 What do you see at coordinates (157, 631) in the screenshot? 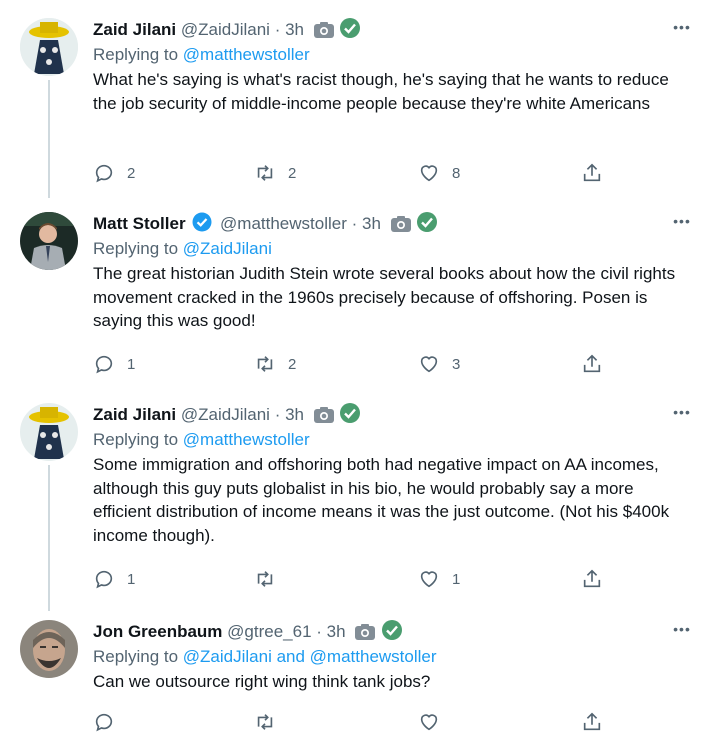
I see `display-name: Jon Greenbaum` at bounding box center [157, 631].